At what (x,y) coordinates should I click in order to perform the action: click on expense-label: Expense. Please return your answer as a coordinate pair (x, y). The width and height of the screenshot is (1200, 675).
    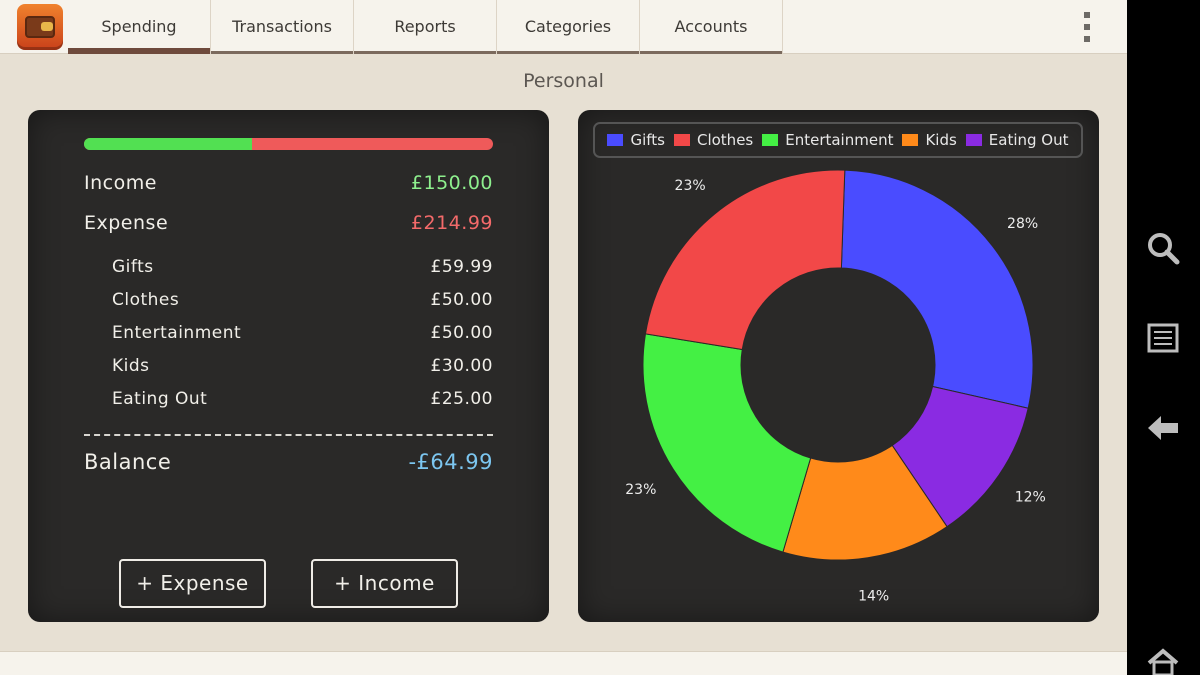
    Looking at the image, I should click on (126, 223).